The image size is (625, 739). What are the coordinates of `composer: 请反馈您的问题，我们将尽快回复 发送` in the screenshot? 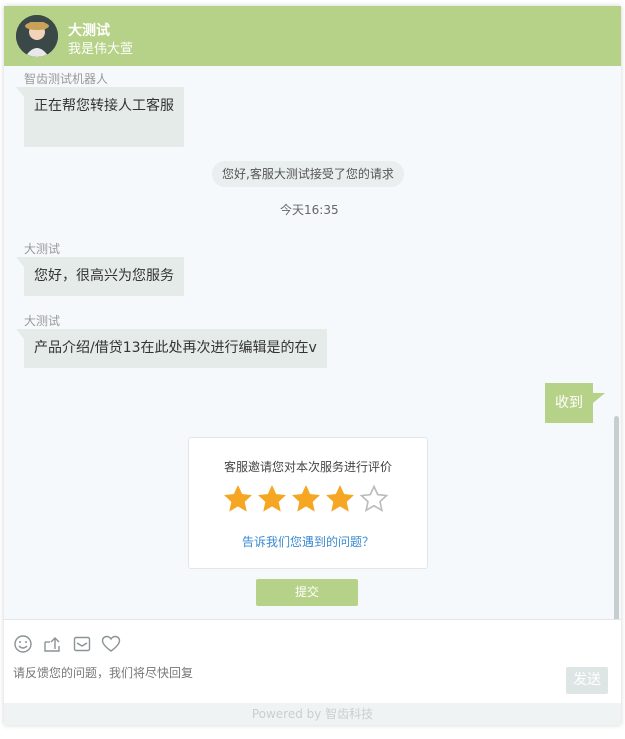 It's located at (312, 661).